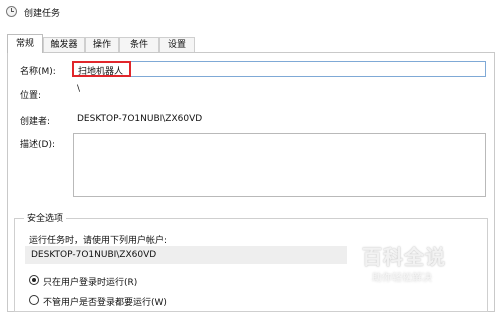 This screenshot has height=313, width=500. What do you see at coordinates (35, 122) in the screenshot?
I see `author-label: 创建者:` at bounding box center [35, 122].